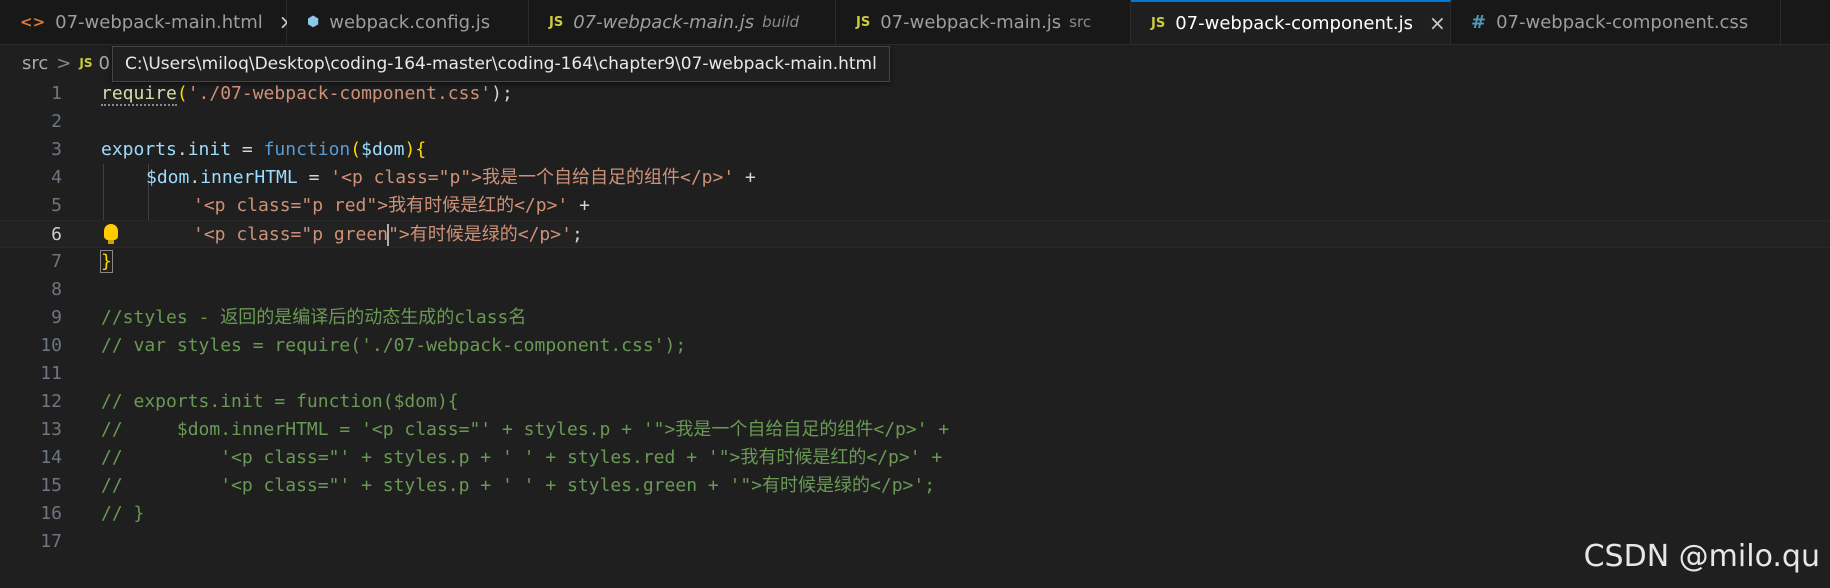  I want to click on line-number: 16, so click(51, 513).